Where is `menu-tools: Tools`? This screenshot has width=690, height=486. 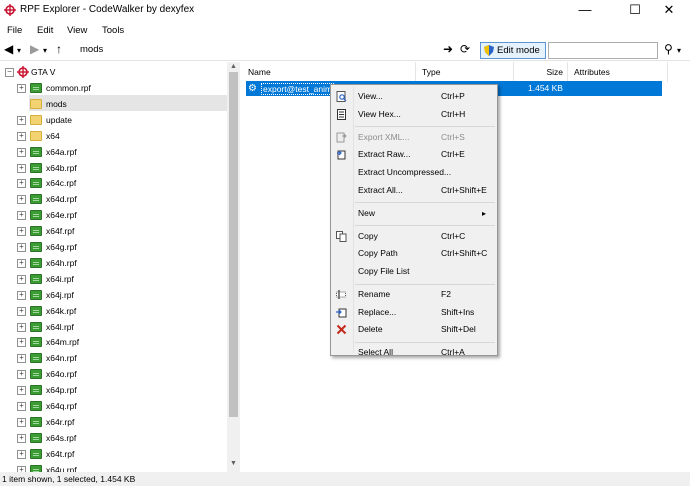
menu-tools: Tools is located at coordinates (113, 30).